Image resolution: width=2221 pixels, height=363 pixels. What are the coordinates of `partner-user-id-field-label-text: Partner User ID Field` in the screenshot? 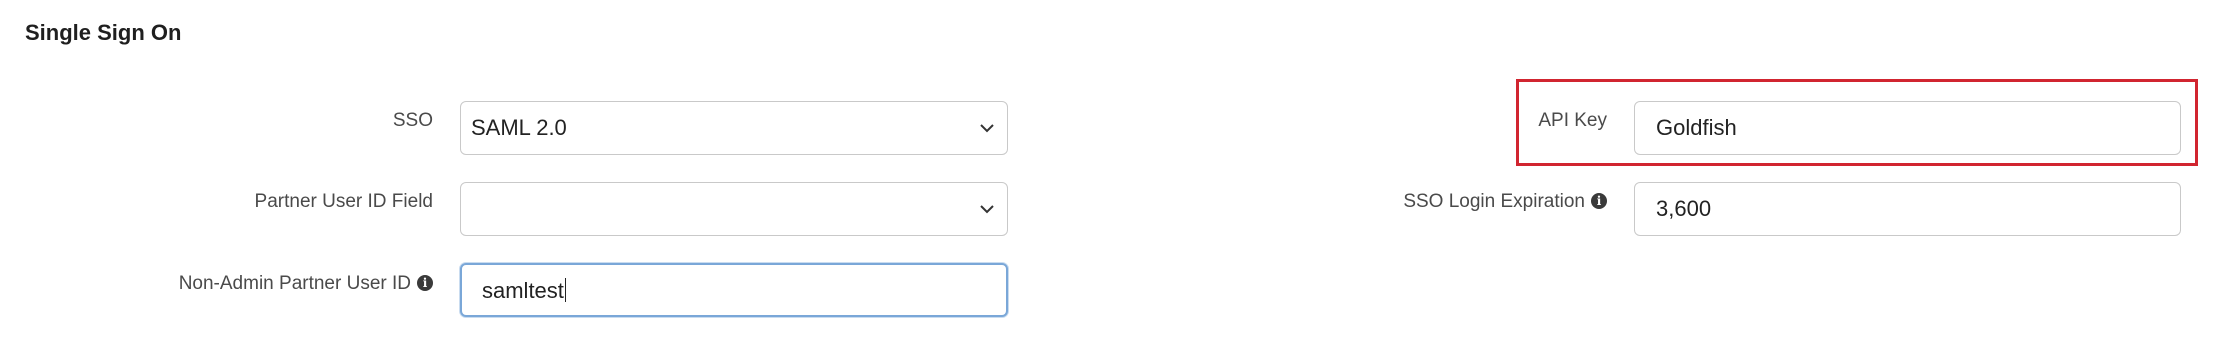 It's located at (343, 201).